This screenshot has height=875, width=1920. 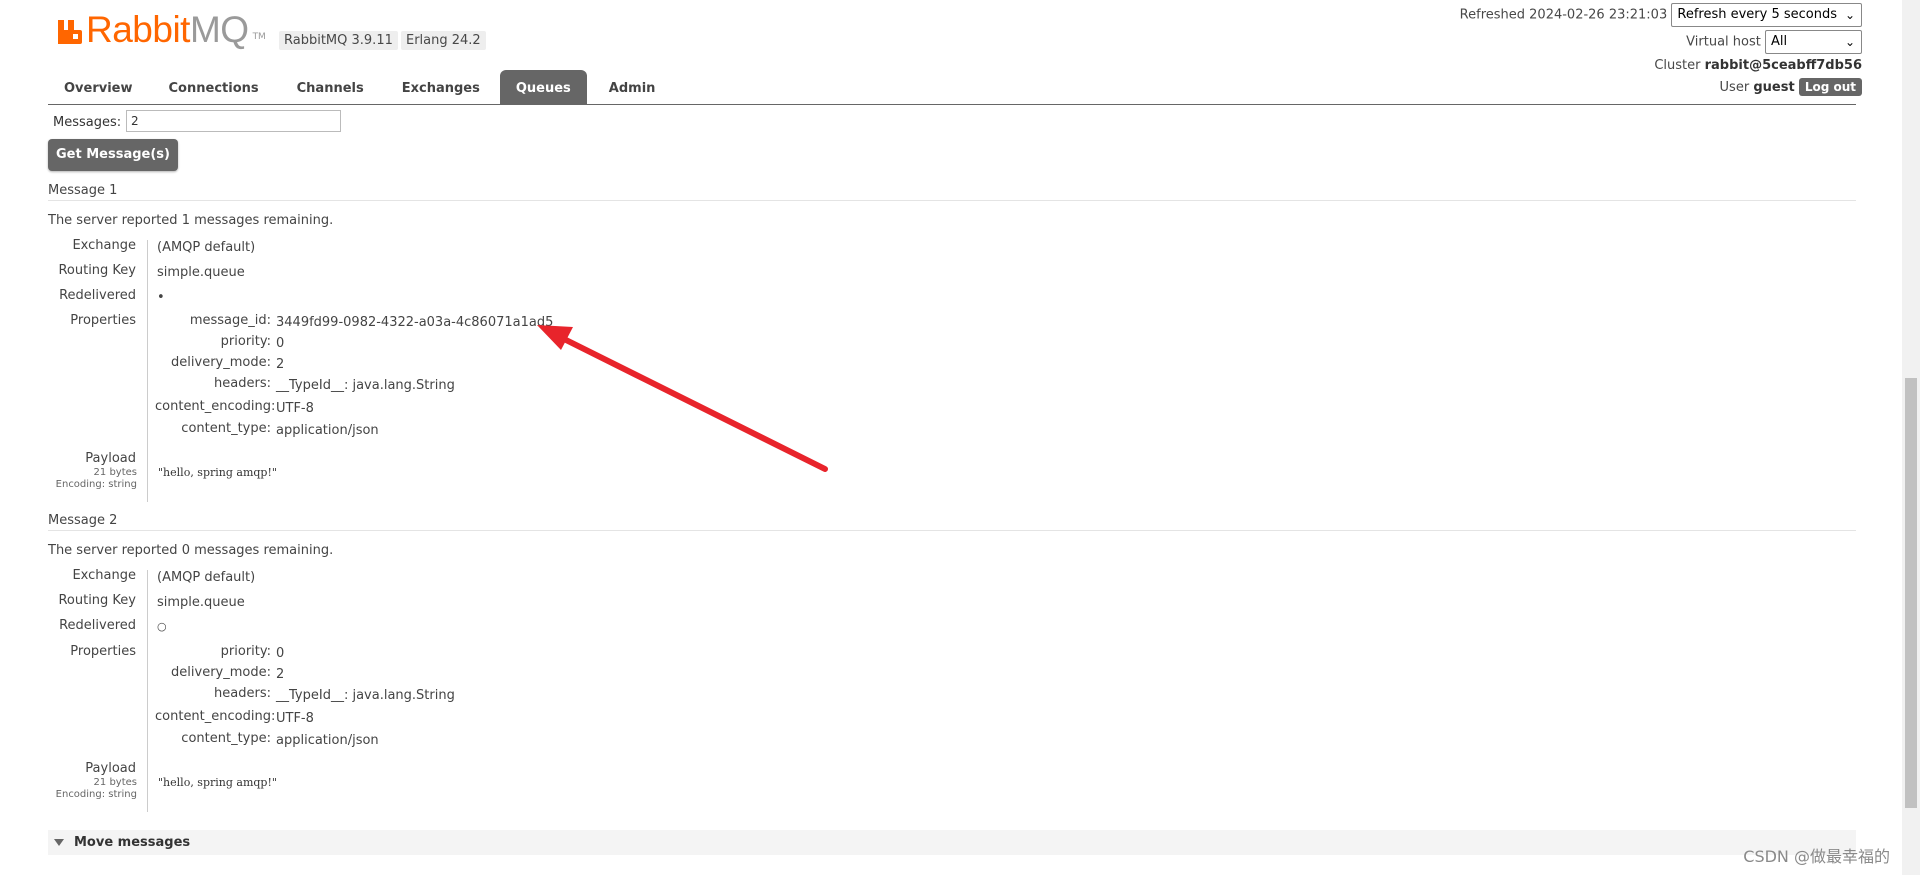 I want to click on scrollbar-thumb, so click(x=1911, y=593).